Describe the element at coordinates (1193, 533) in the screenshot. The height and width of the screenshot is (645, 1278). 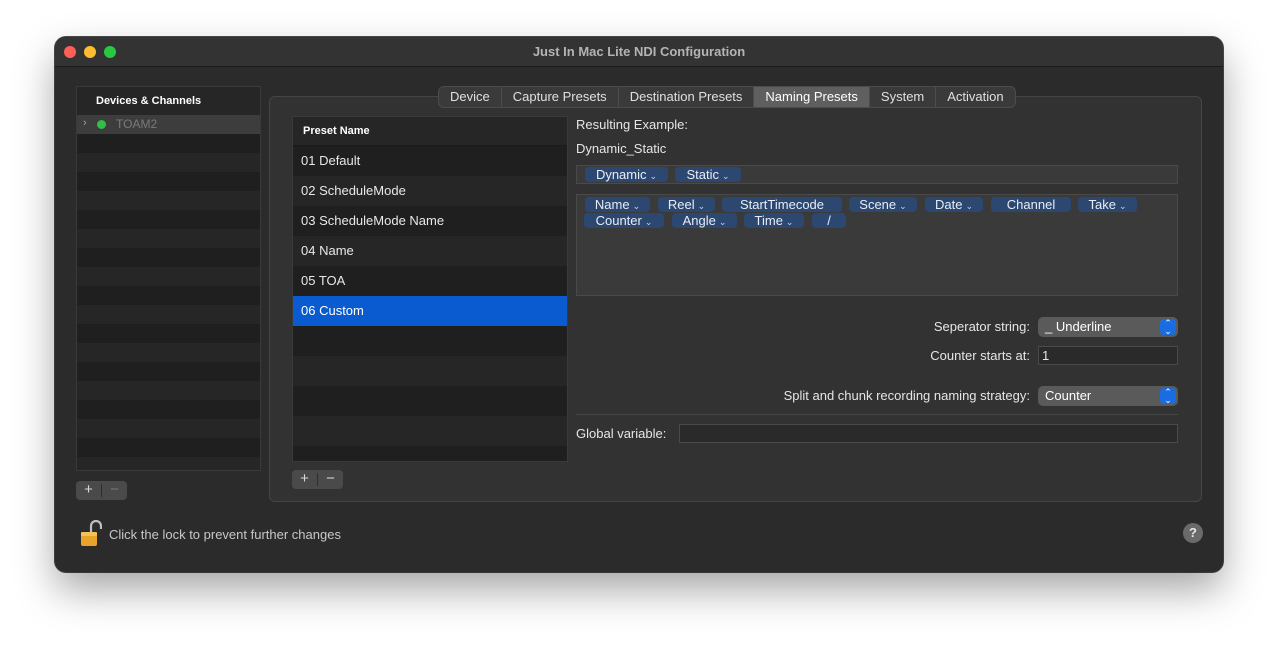
I see `help-button: ?` at that location.